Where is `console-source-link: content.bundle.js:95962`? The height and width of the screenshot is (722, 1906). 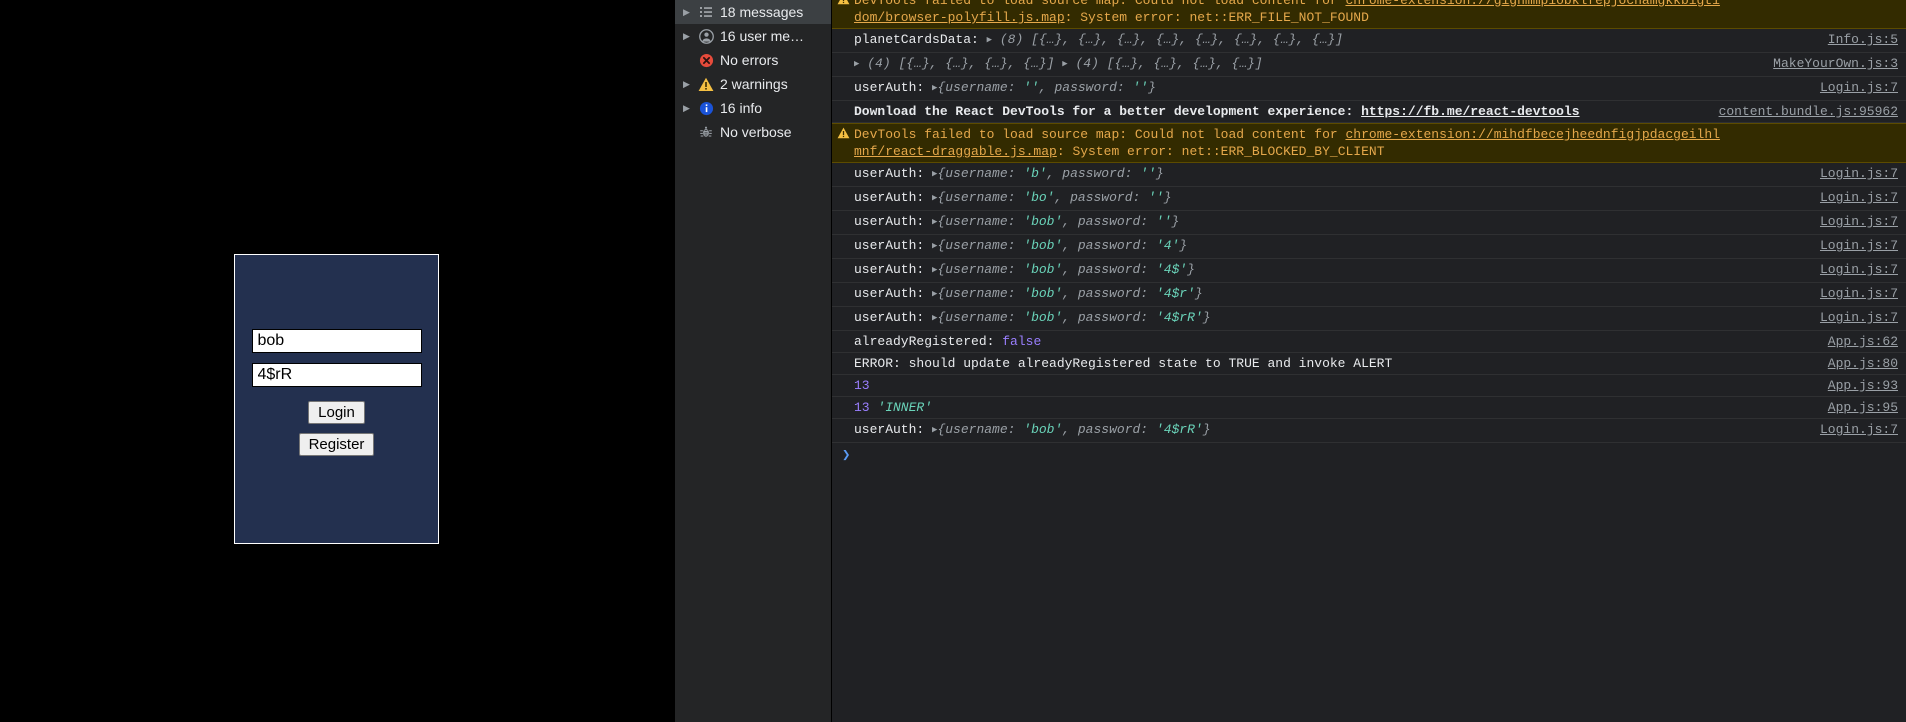 console-source-link: content.bundle.js:95962 is located at coordinates (1808, 111).